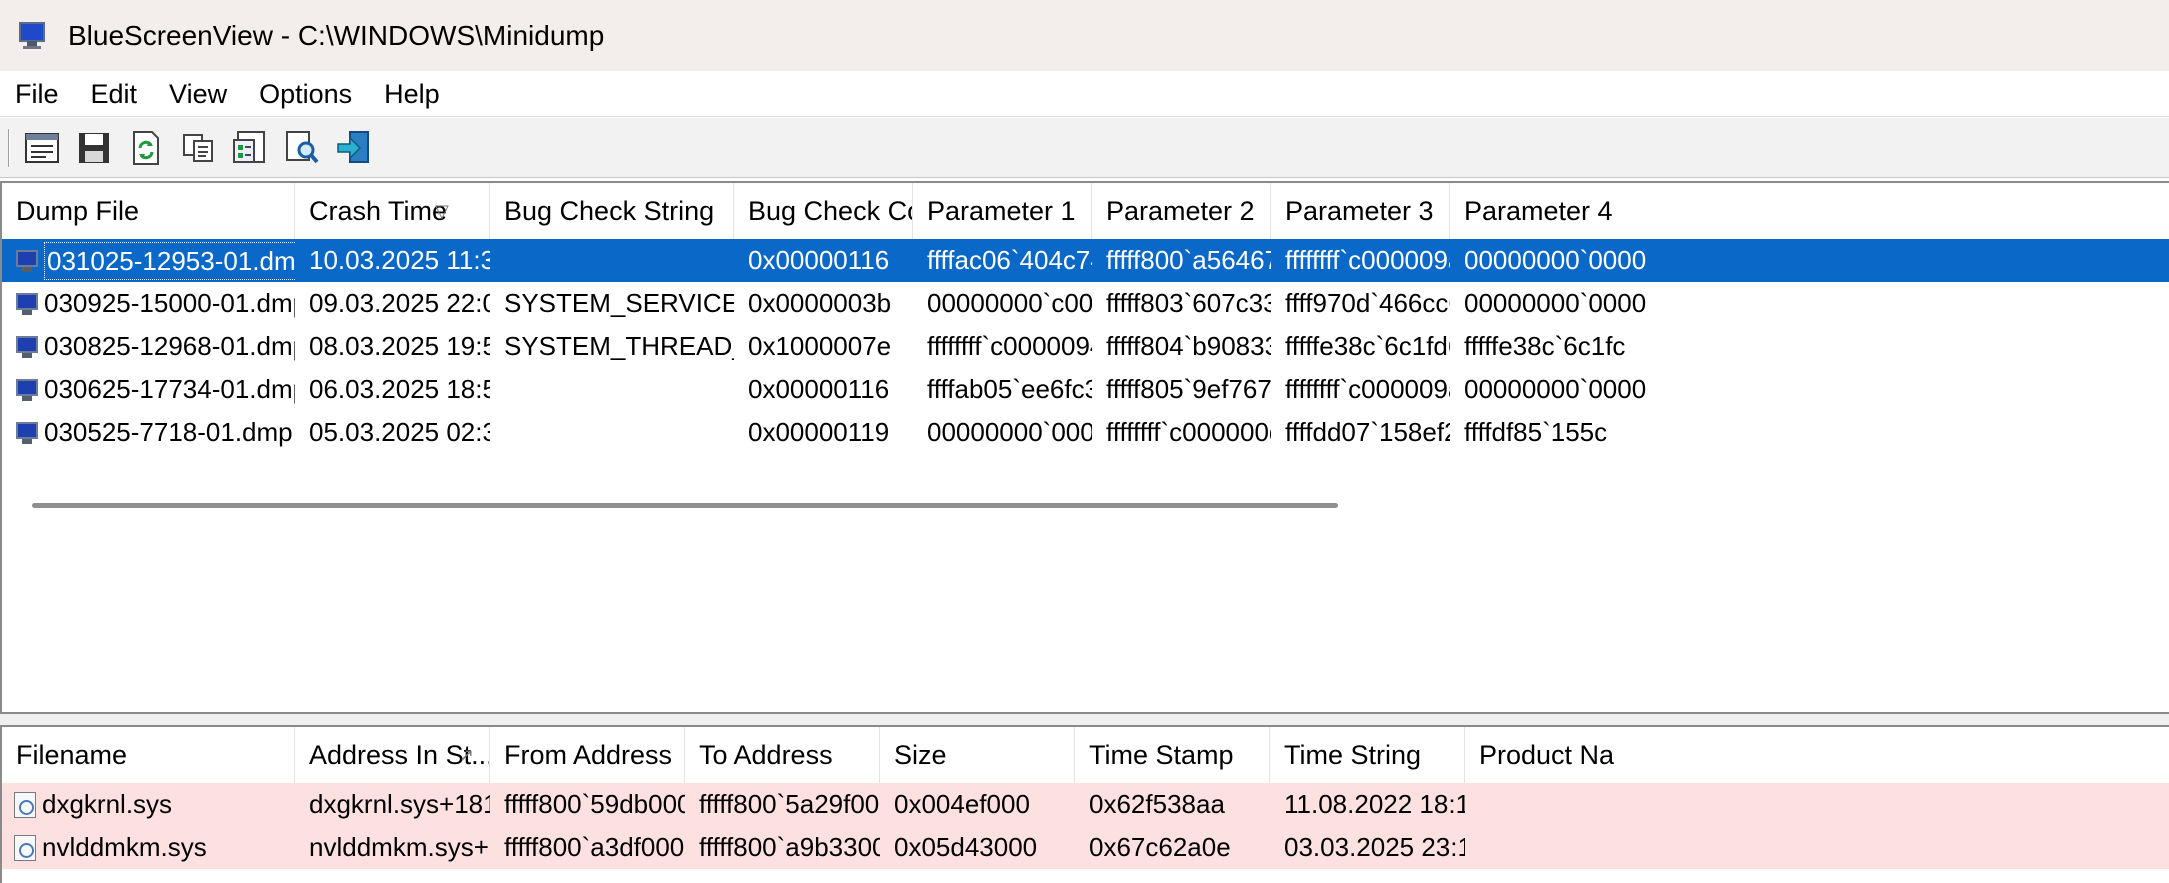 This screenshot has width=2169, height=883. What do you see at coordinates (169, 389) in the screenshot?
I see `dump-file-name: 030625-17734-01.dmp` at bounding box center [169, 389].